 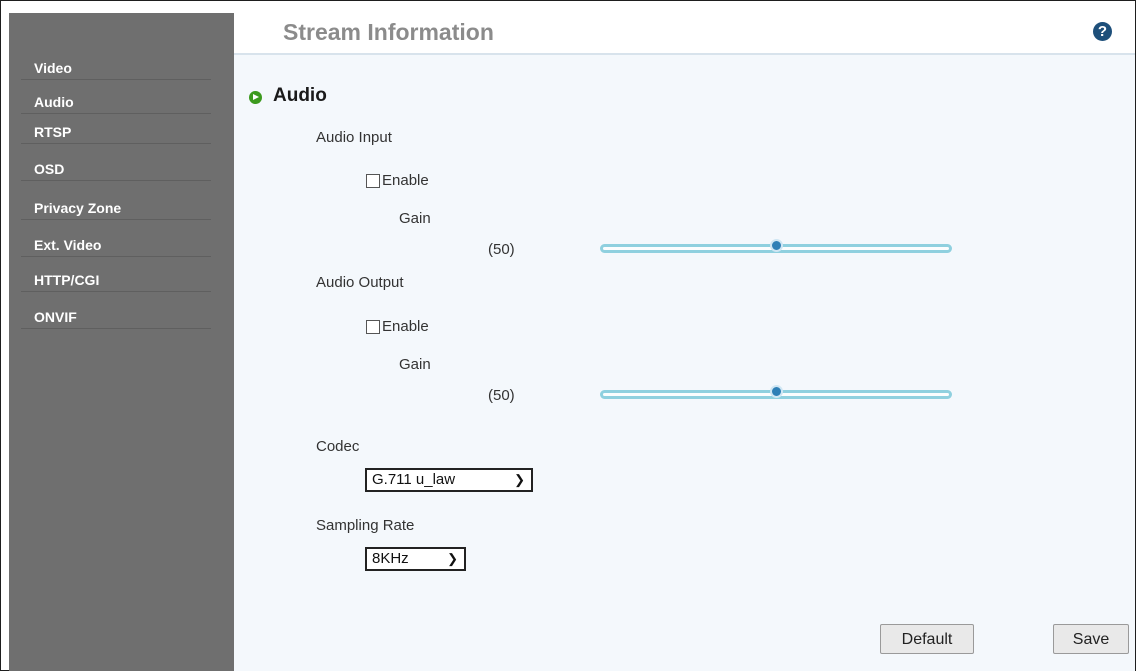 I want to click on sidebar-item-video: Video, so click(x=116, y=68).